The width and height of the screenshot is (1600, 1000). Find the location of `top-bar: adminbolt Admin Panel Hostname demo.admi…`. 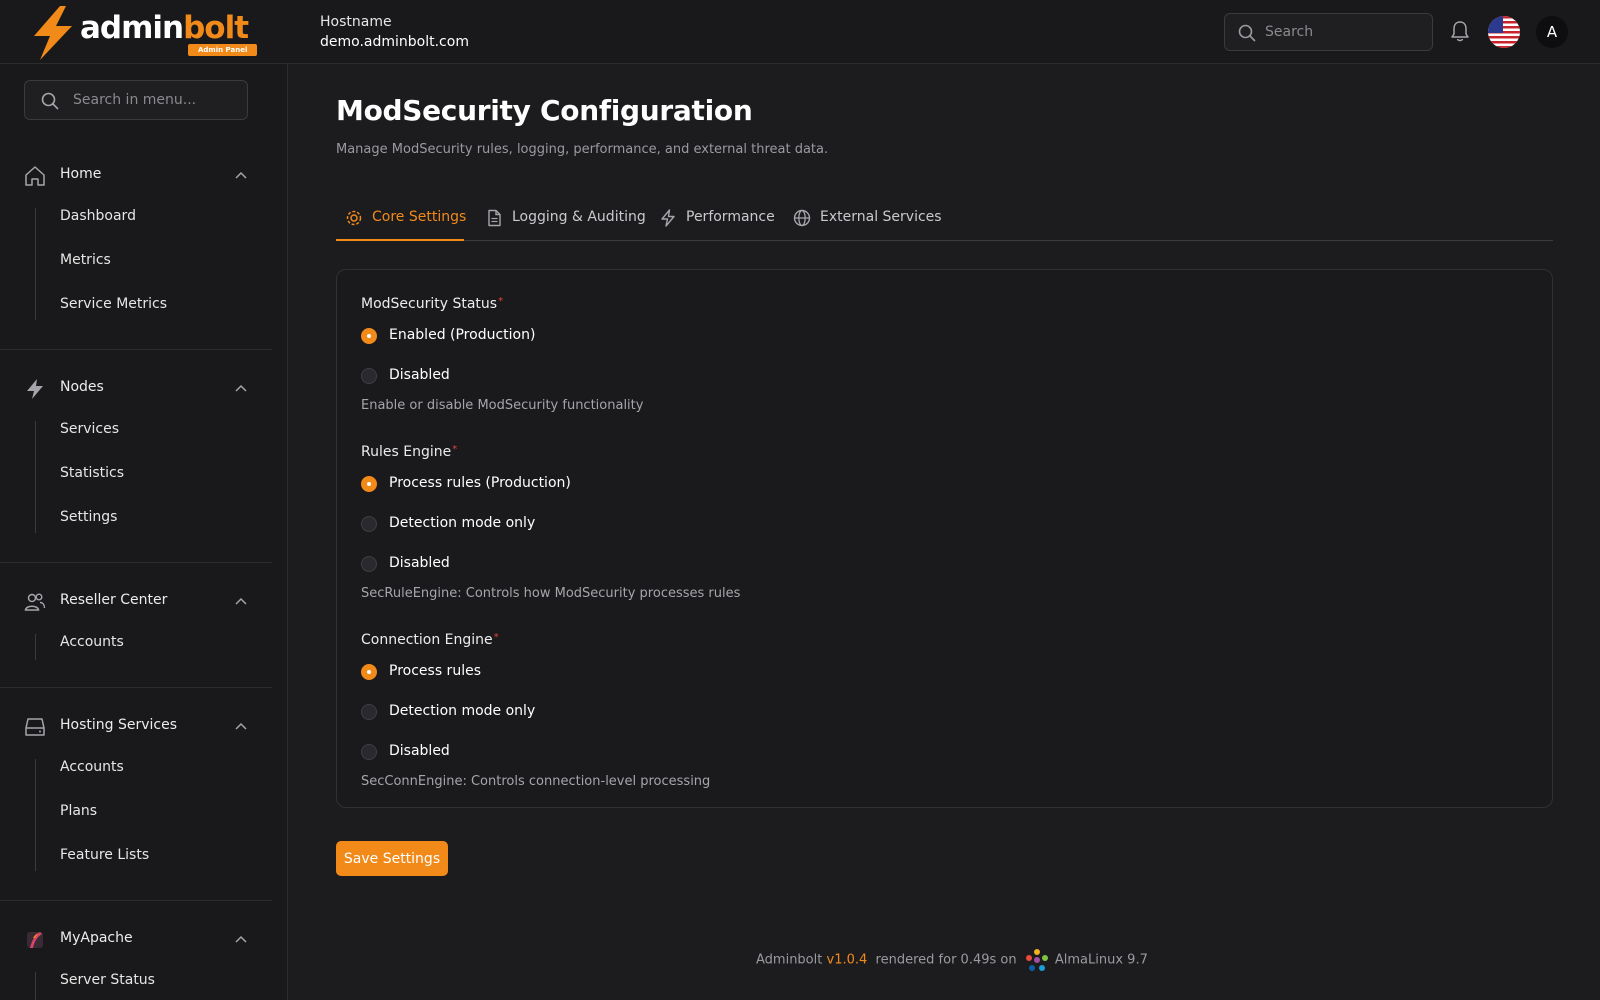

top-bar: adminbolt Admin Panel Hostname demo.admi… is located at coordinates (800, 32).